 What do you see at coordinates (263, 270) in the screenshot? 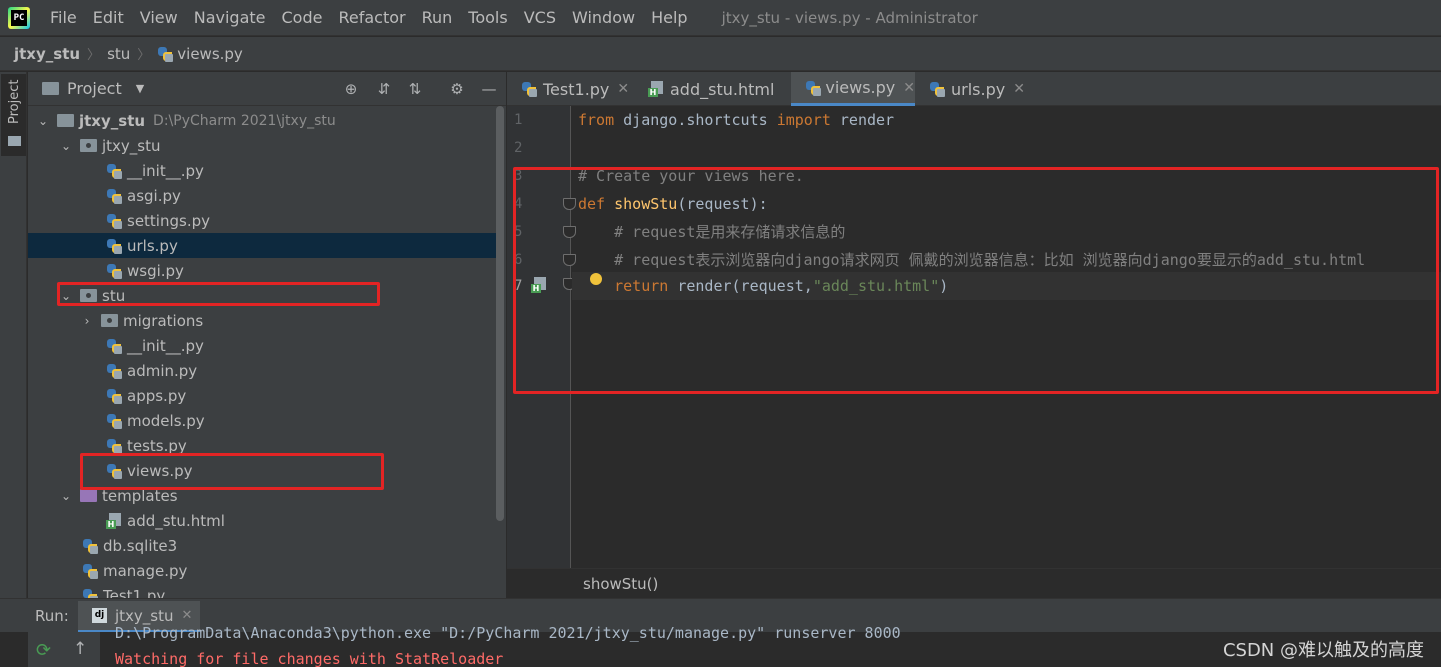
I see `tree-row-file: wsgi.py` at bounding box center [263, 270].